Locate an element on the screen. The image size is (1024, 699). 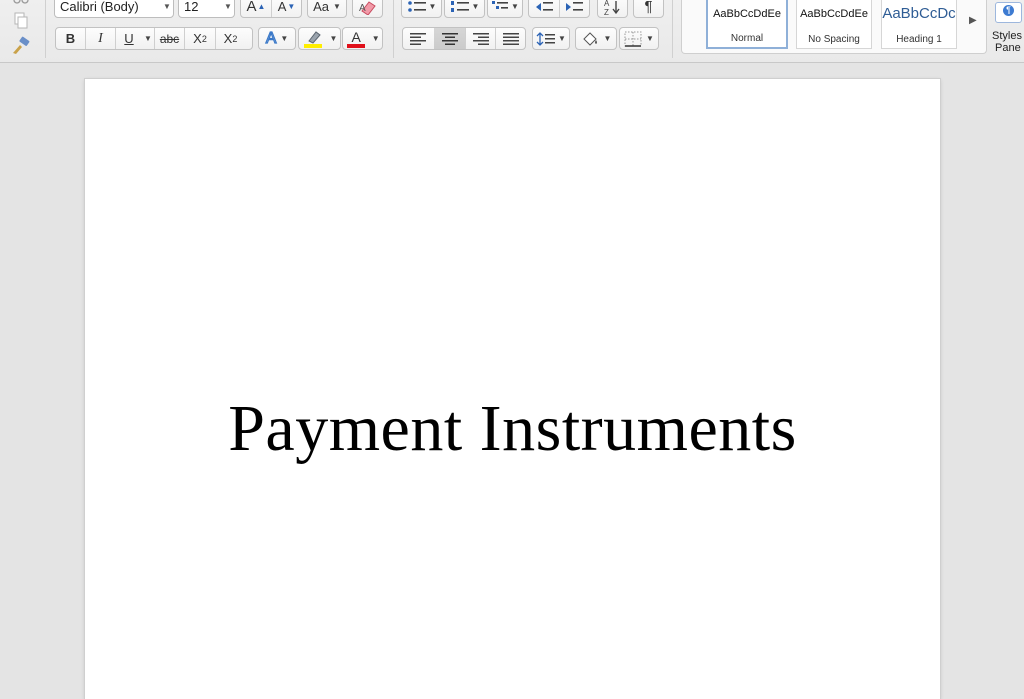
styles-pane-label-line2: Pane is located at coordinates (1008, 48).